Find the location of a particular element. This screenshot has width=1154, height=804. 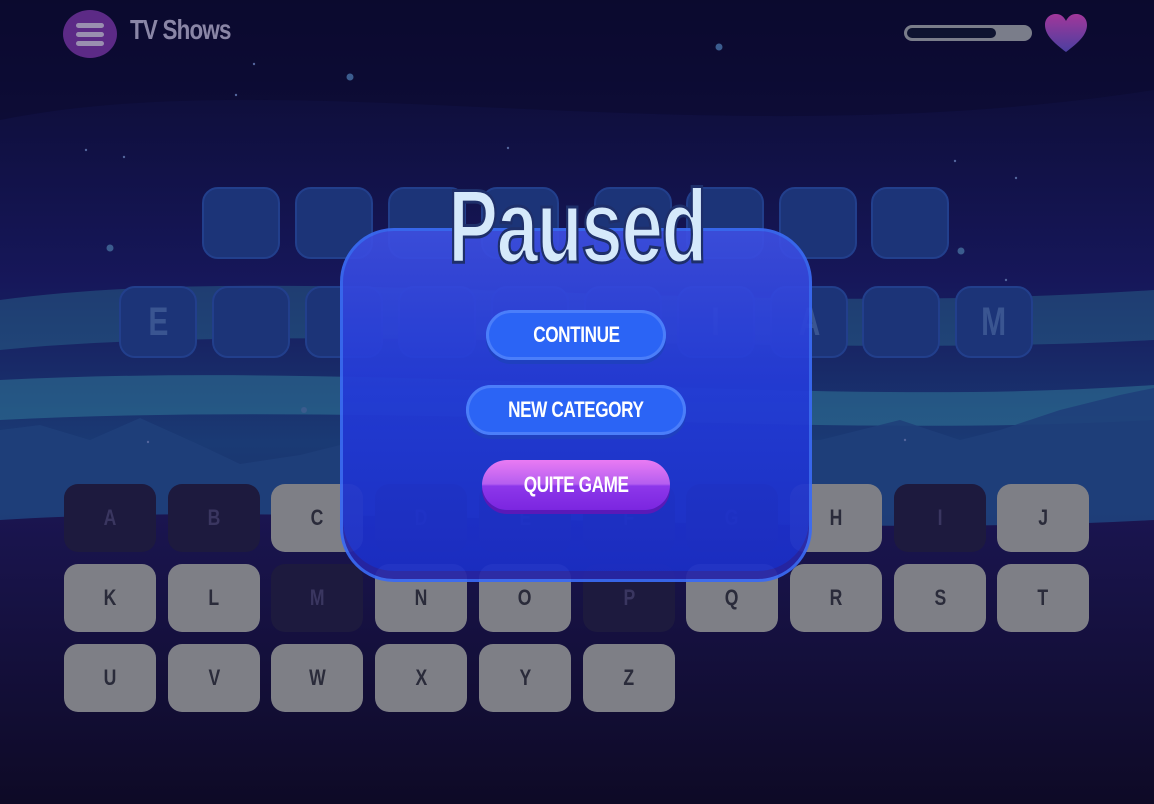

pause-title: Paused is located at coordinates (577, 227).